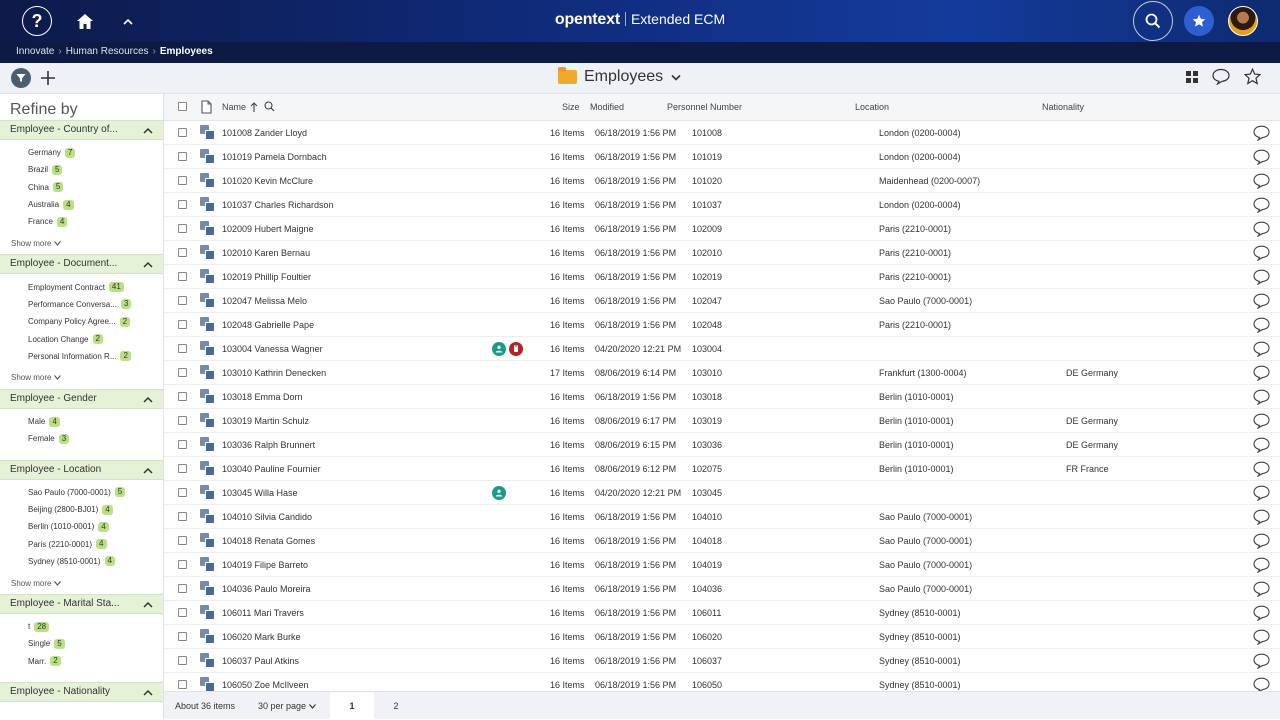 The image size is (1280, 720). What do you see at coordinates (81, 338) in the screenshot?
I see `facet-item: Location Change 2` at bounding box center [81, 338].